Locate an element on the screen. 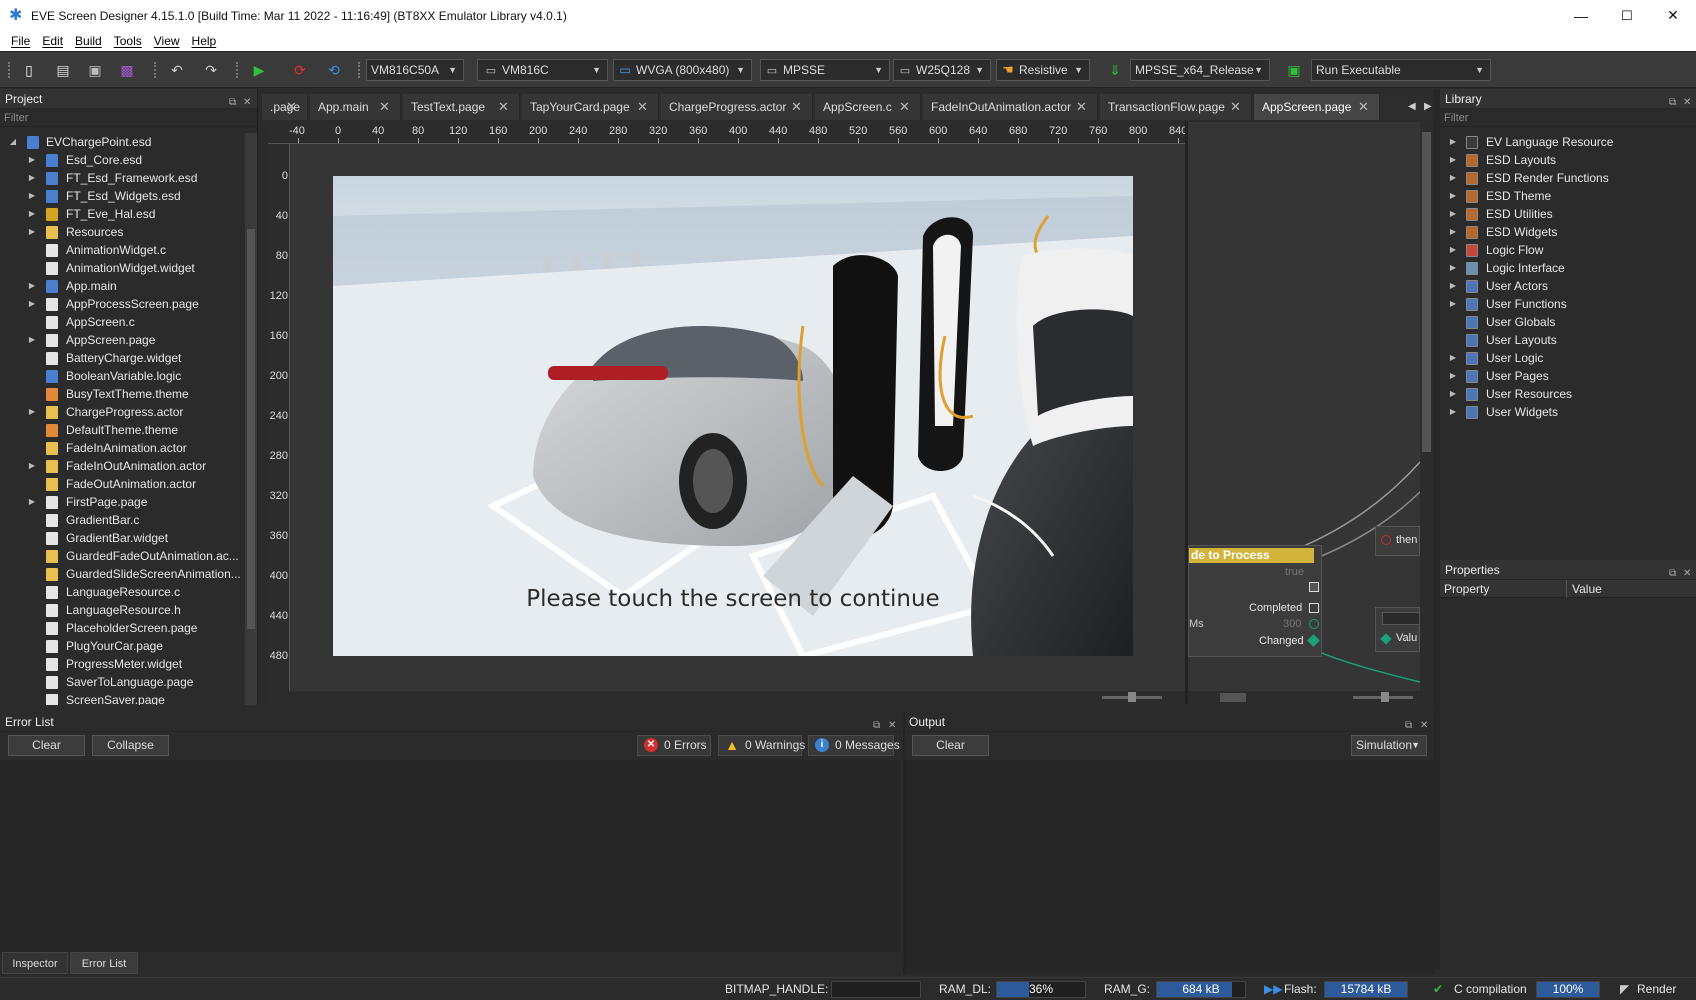 The height and width of the screenshot is (1000, 1696). download-icon: ⇓ is located at coordinates (1115, 70).